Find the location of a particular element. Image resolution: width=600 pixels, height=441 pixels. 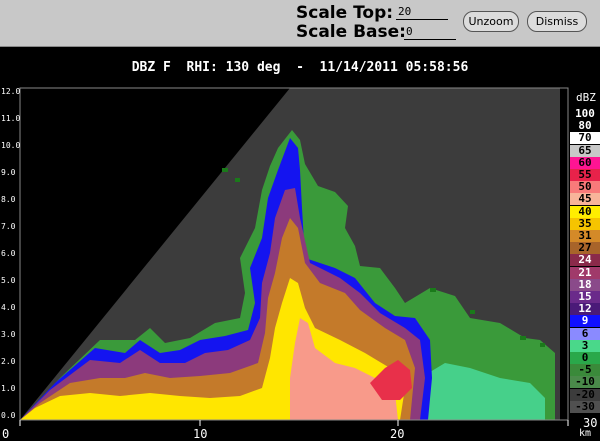

y-tick-label: 2.0 is located at coordinates (8, 361).